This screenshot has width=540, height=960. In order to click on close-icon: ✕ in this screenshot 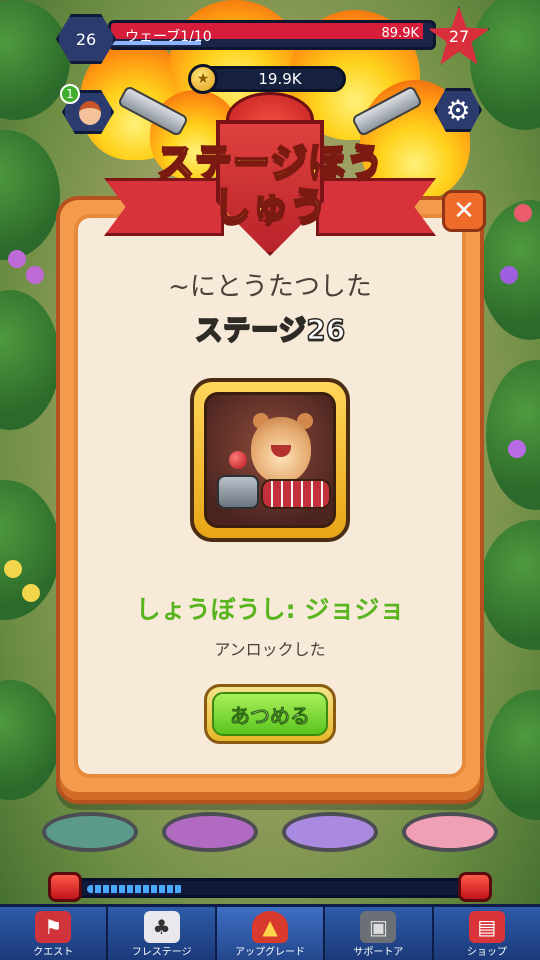, I will do `click(464, 211)`.